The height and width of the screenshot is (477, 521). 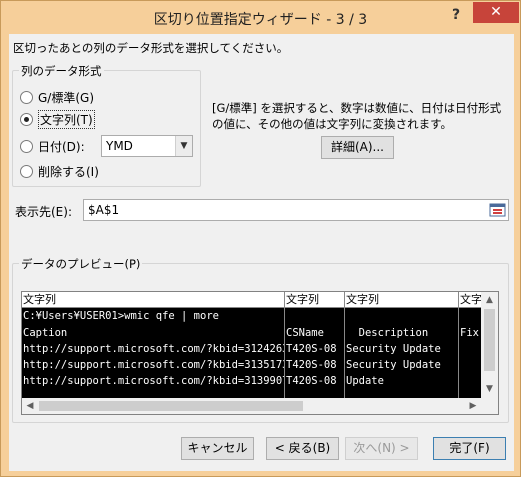 What do you see at coordinates (315, 300) in the screenshot?
I see `preview-header-col-2: 文字列` at bounding box center [315, 300].